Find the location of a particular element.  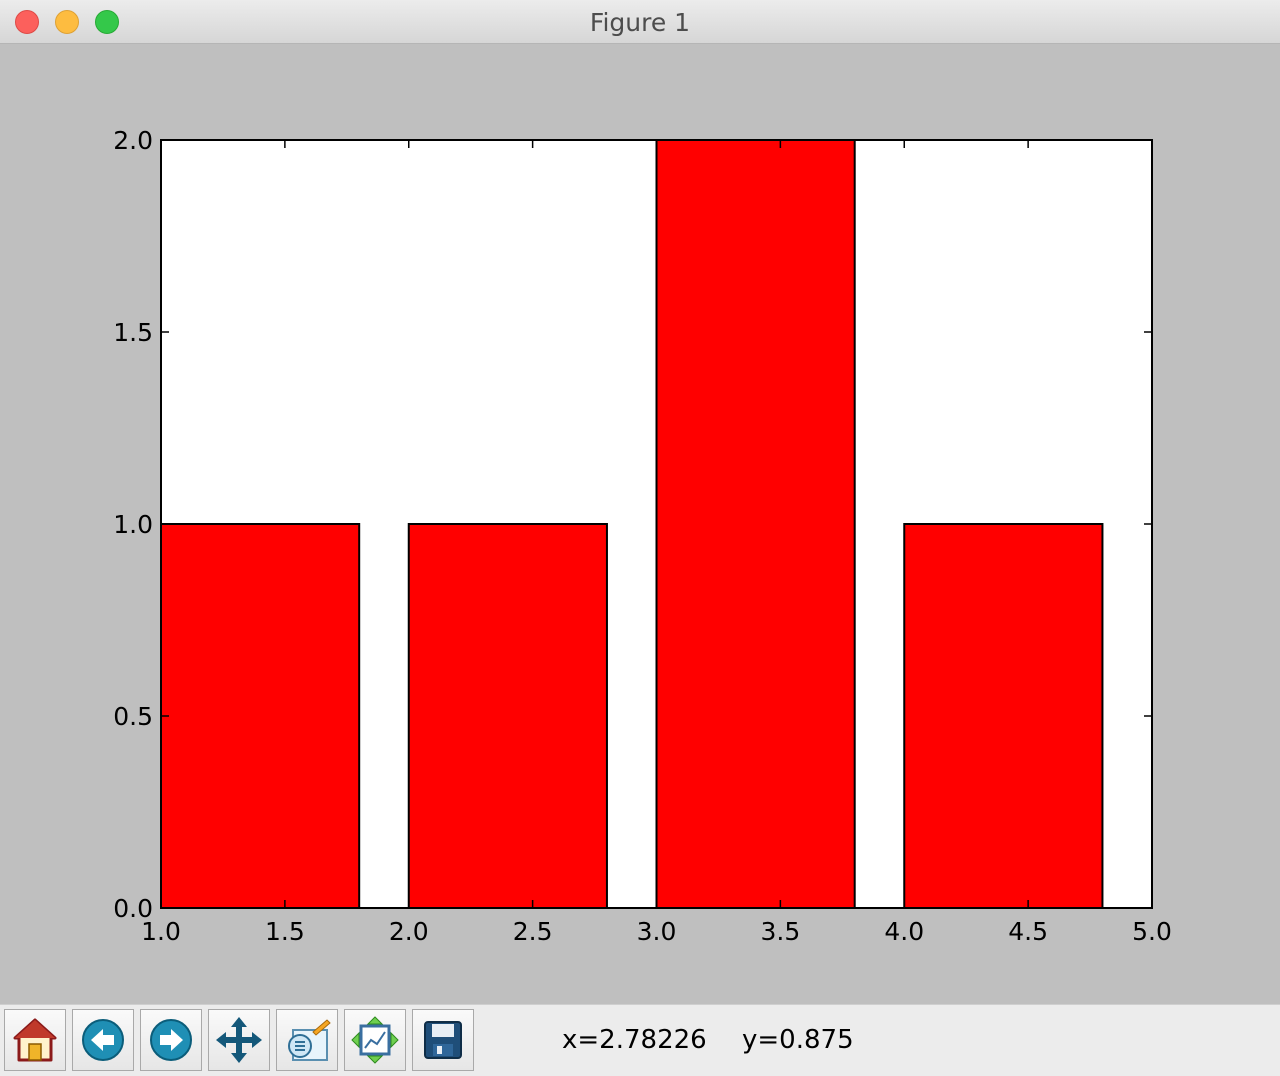

y-coordinate-readout: y=0.875 is located at coordinates (798, 1040).